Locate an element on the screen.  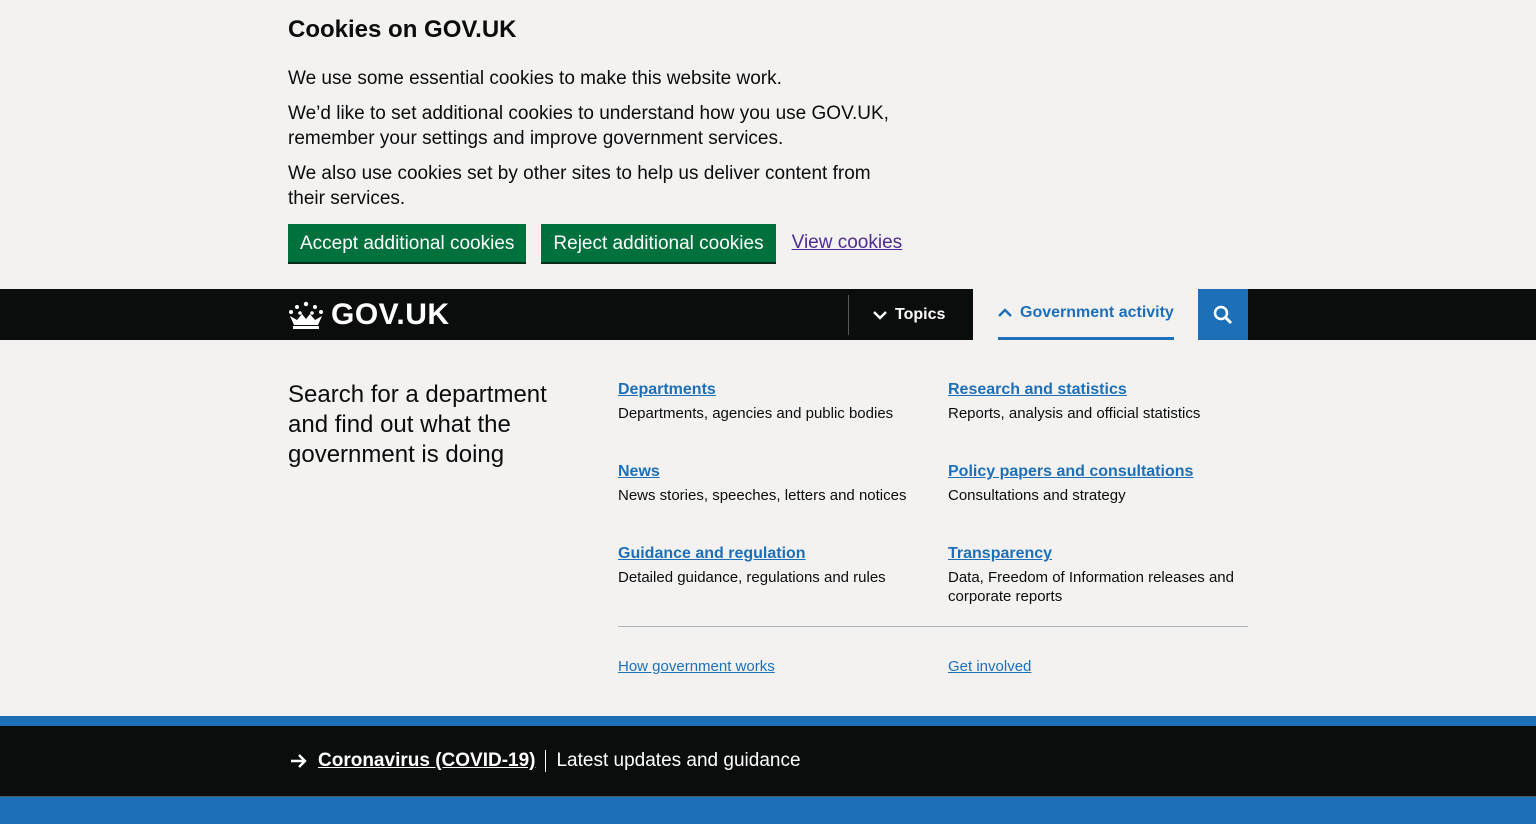
govuk-logo-link: GOV.UK is located at coordinates (369, 314).